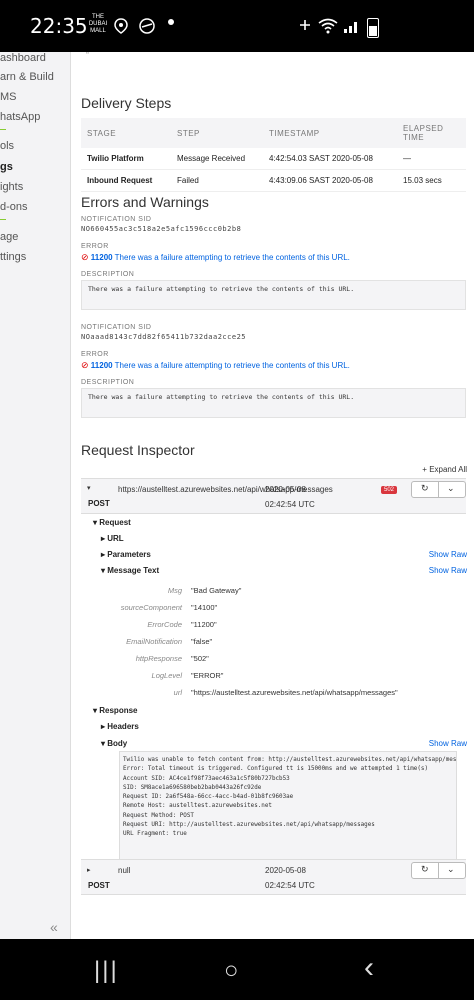  I want to click on expand-all-button: + Expand All, so click(444, 469).